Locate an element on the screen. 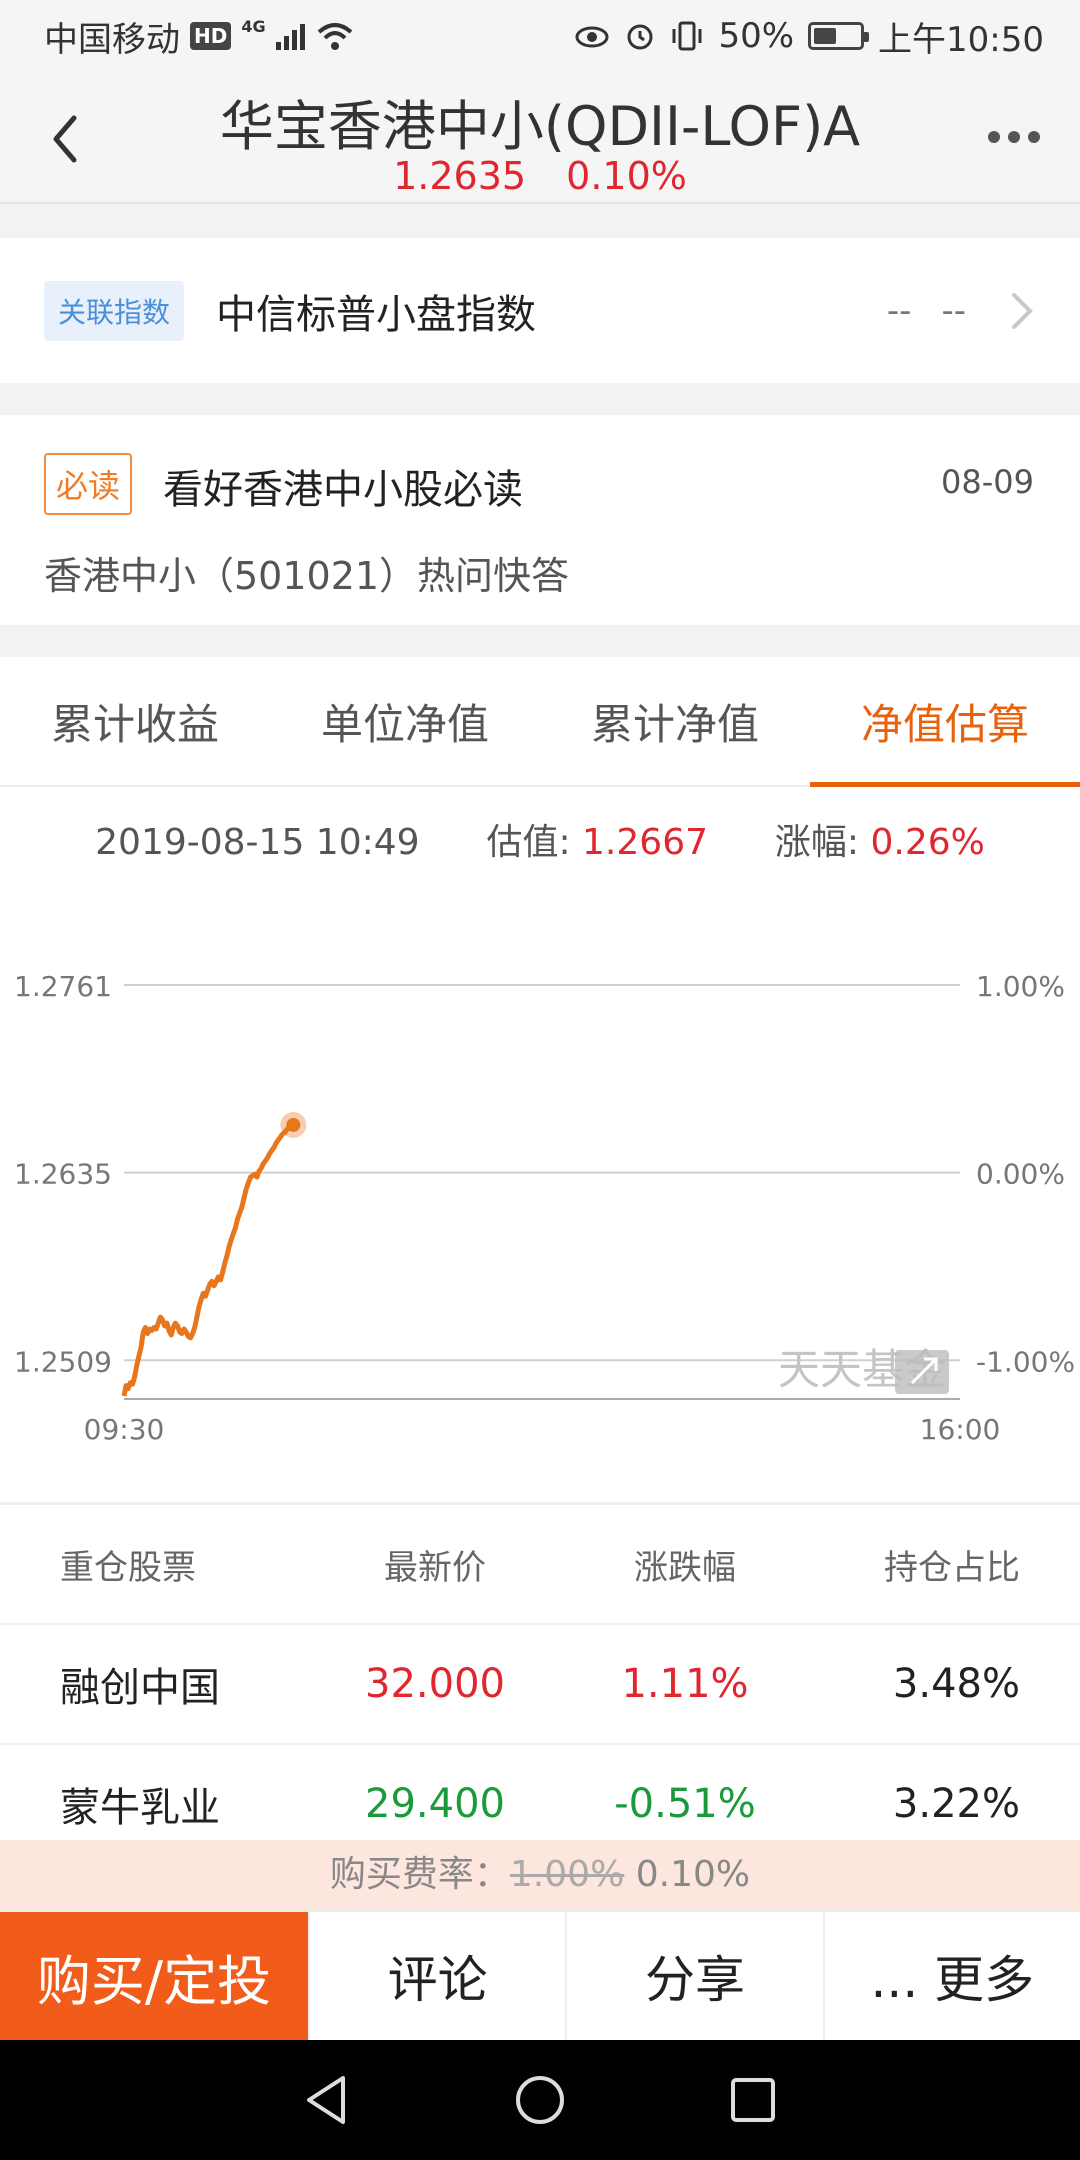 The width and height of the screenshot is (1080, 2160). chart-header: 2019-08-15 10:49 估值: 1.2667 涨幅: 0.26% is located at coordinates (540, 839).